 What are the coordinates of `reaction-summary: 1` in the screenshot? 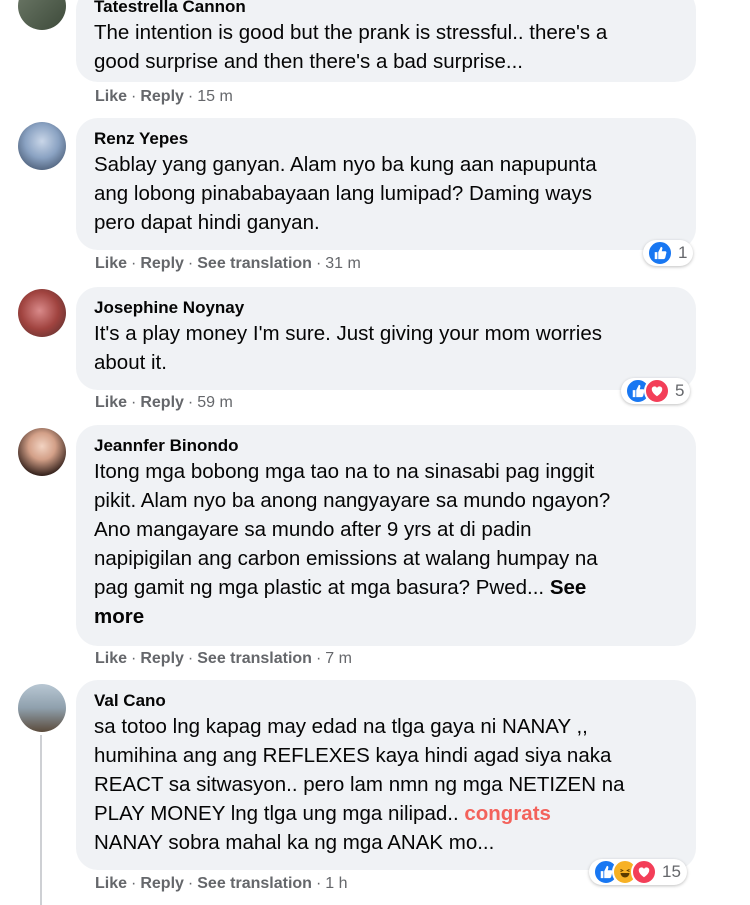 It's located at (668, 253).